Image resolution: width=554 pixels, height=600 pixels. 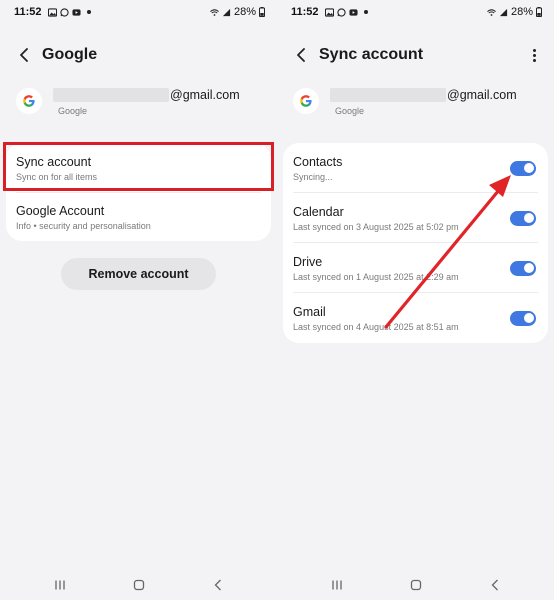 What do you see at coordinates (376, 276) in the screenshot?
I see `sync-item-status: Last synced on 1 August 2025 at 2:29 am` at bounding box center [376, 276].